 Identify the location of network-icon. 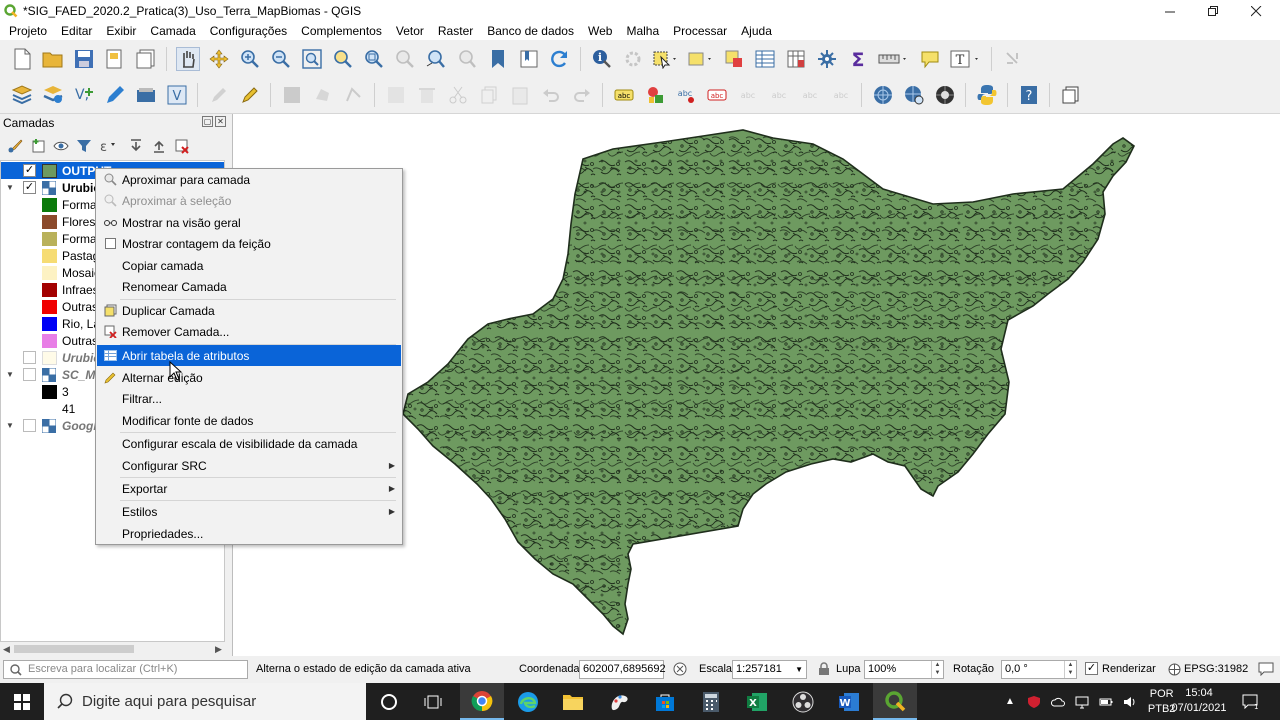
(1082, 702).